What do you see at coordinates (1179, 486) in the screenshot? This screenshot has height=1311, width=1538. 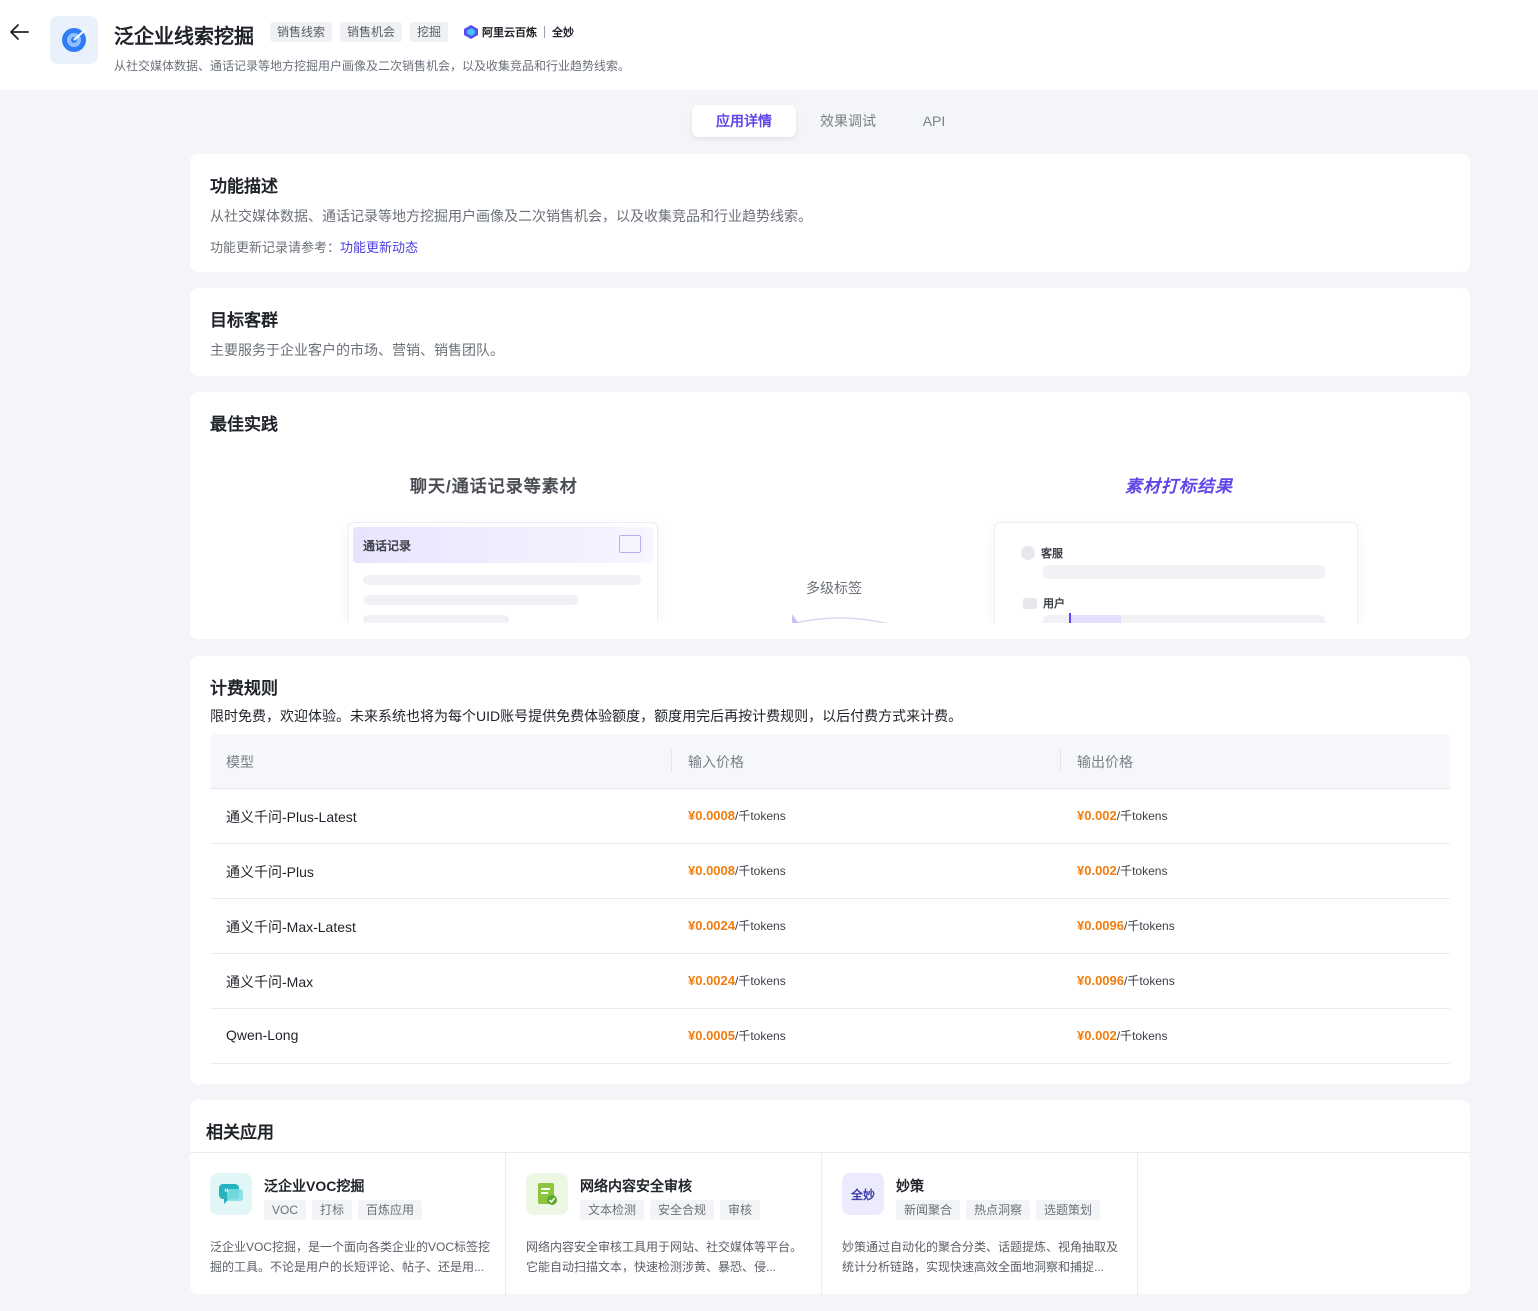 I see `best-practice-right-heading: 素材打标结果` at bounding box center [1179, 486].